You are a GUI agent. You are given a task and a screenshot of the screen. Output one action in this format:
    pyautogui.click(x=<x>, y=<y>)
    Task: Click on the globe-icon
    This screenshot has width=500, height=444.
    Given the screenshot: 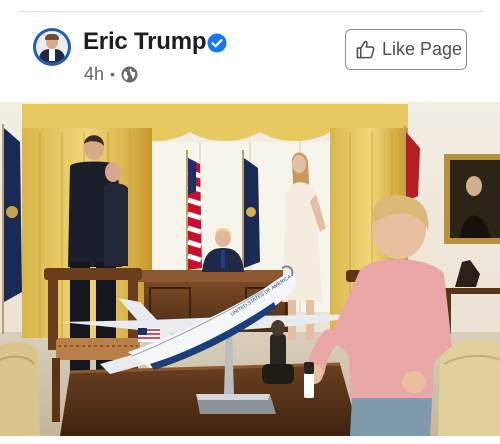 What is the action you would take?
    pyautogui.click(x=129, y=74)
    